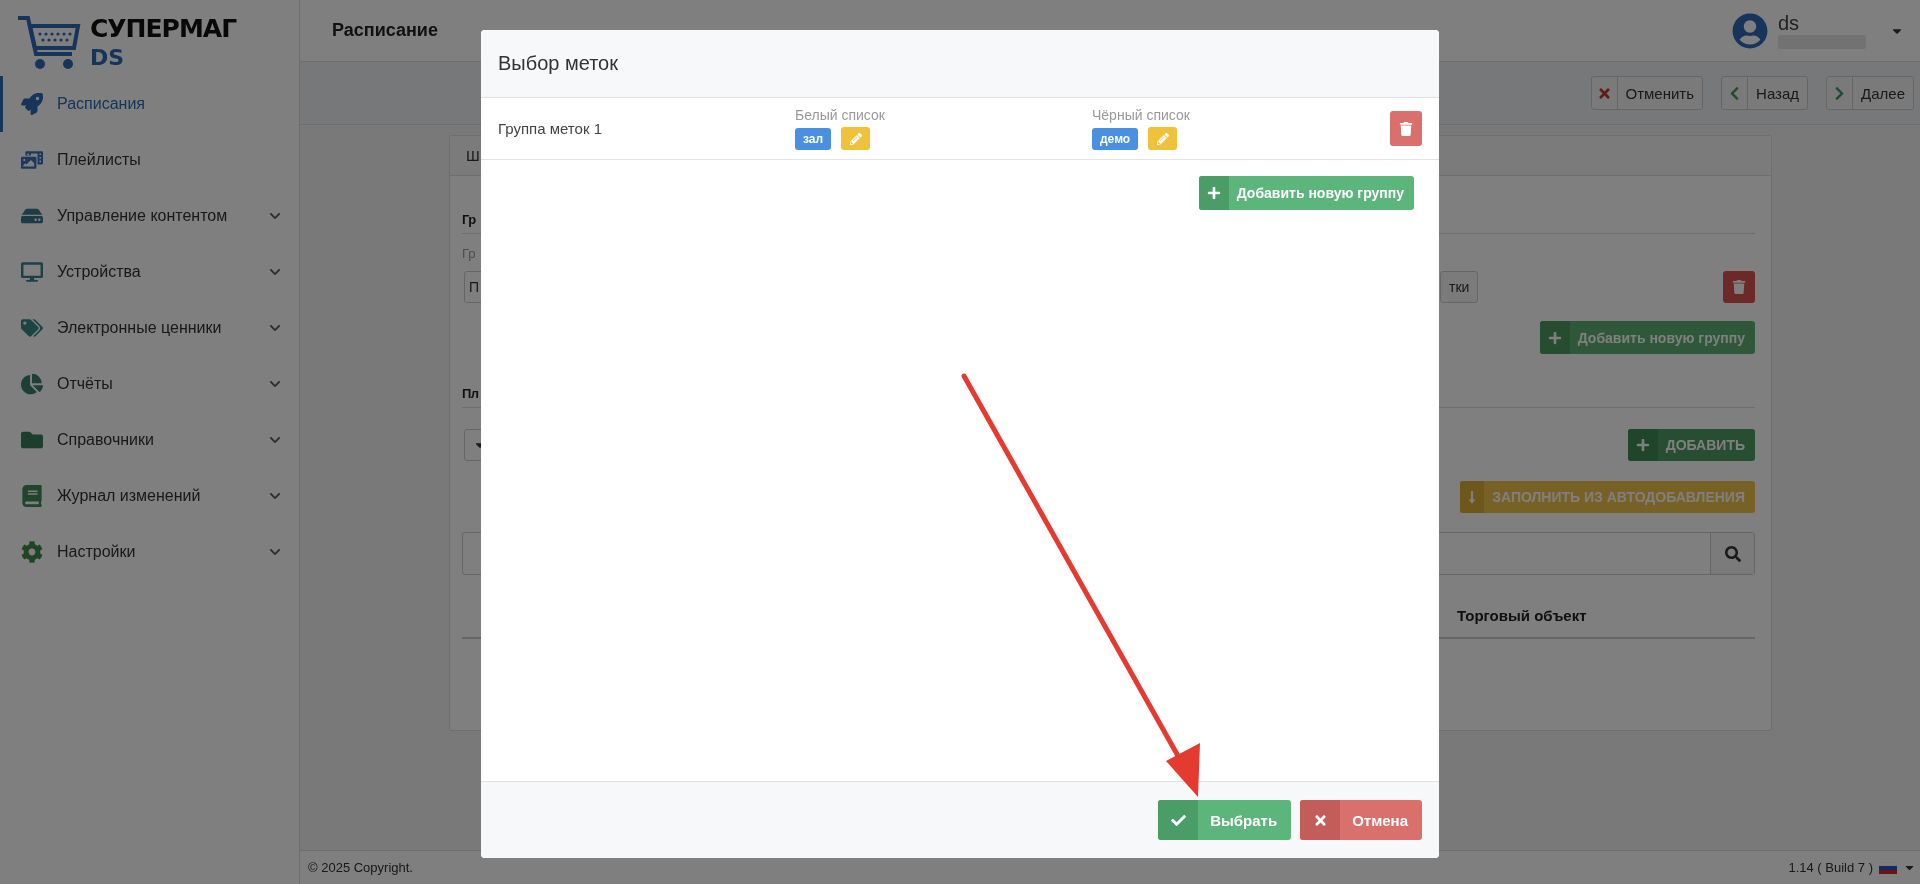 The height and width of the screenshot is (884, 1920). What do you see at coordinates (1459, 287) in the screenshot?
I see `select-tags-button: тки` at bounding box center [1459, 287].